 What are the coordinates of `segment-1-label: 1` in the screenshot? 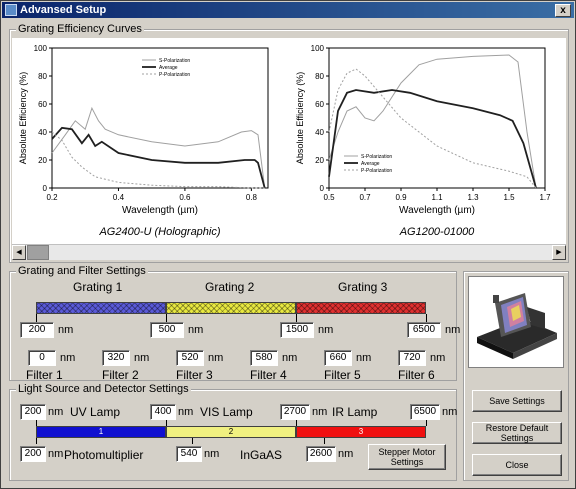 It's located at (101, 431).